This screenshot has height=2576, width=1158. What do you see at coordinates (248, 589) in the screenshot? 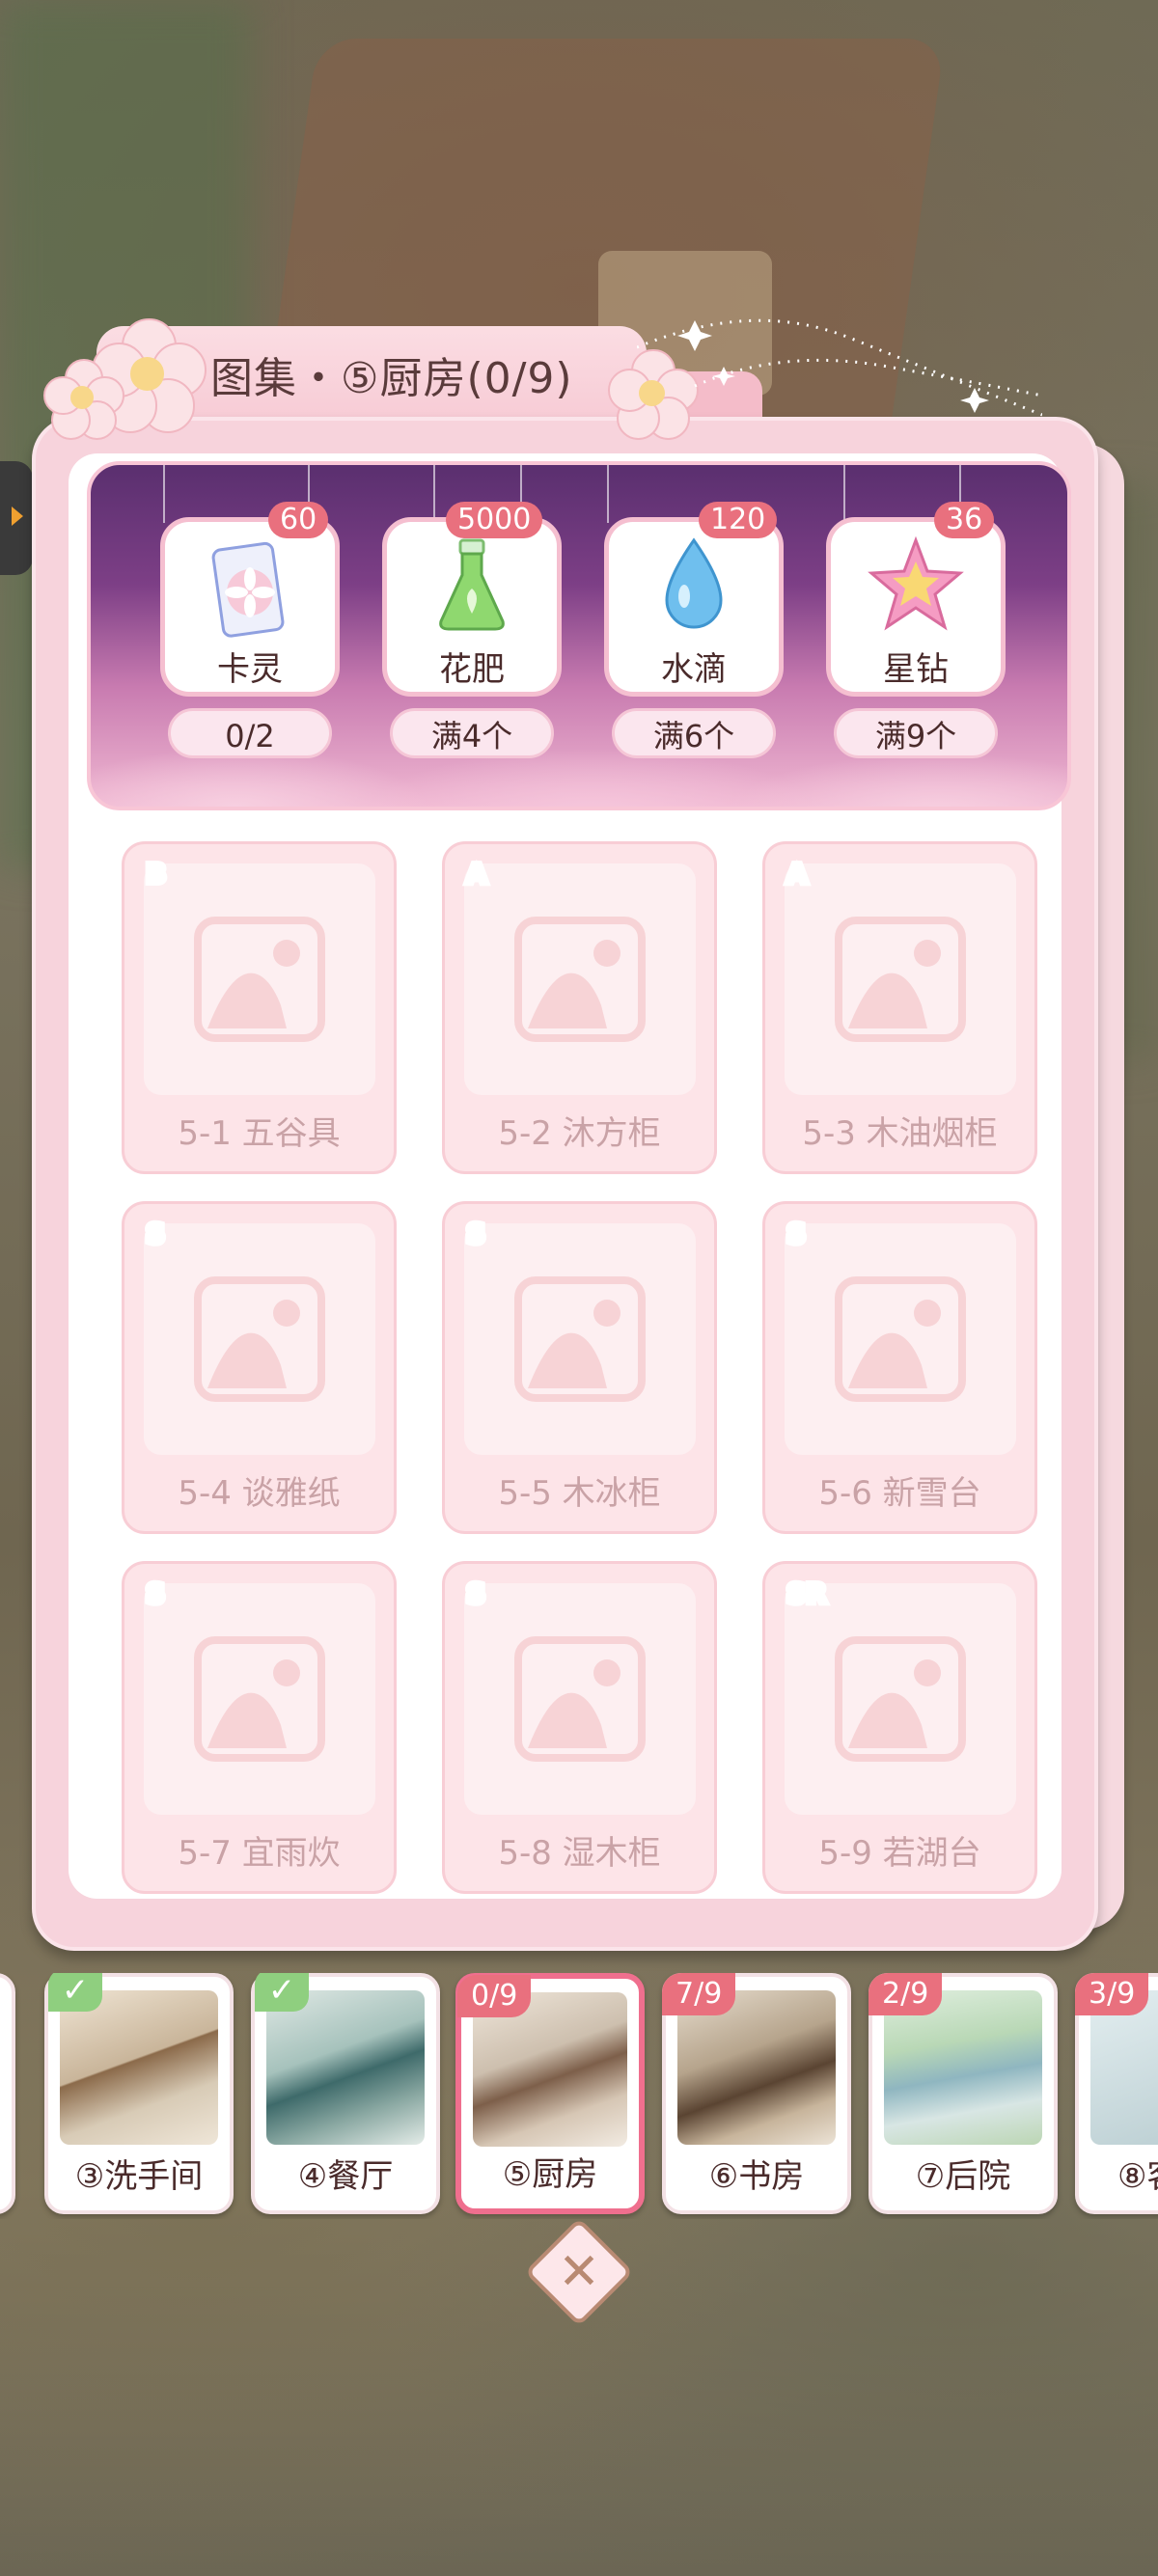
I see `card-icon` at bounding box center [248, 589].